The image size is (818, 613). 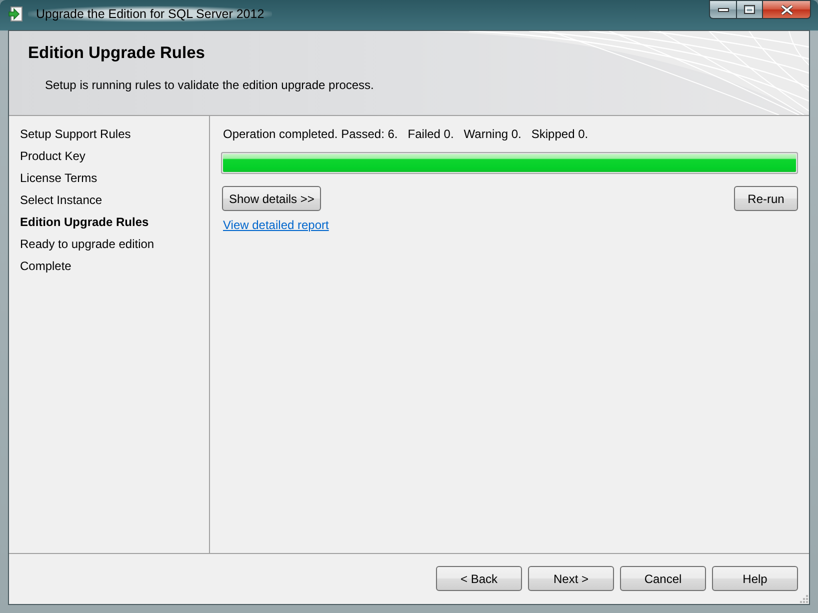 I want to click on show-details-button: Show details >>, so click(x=272, y=198).